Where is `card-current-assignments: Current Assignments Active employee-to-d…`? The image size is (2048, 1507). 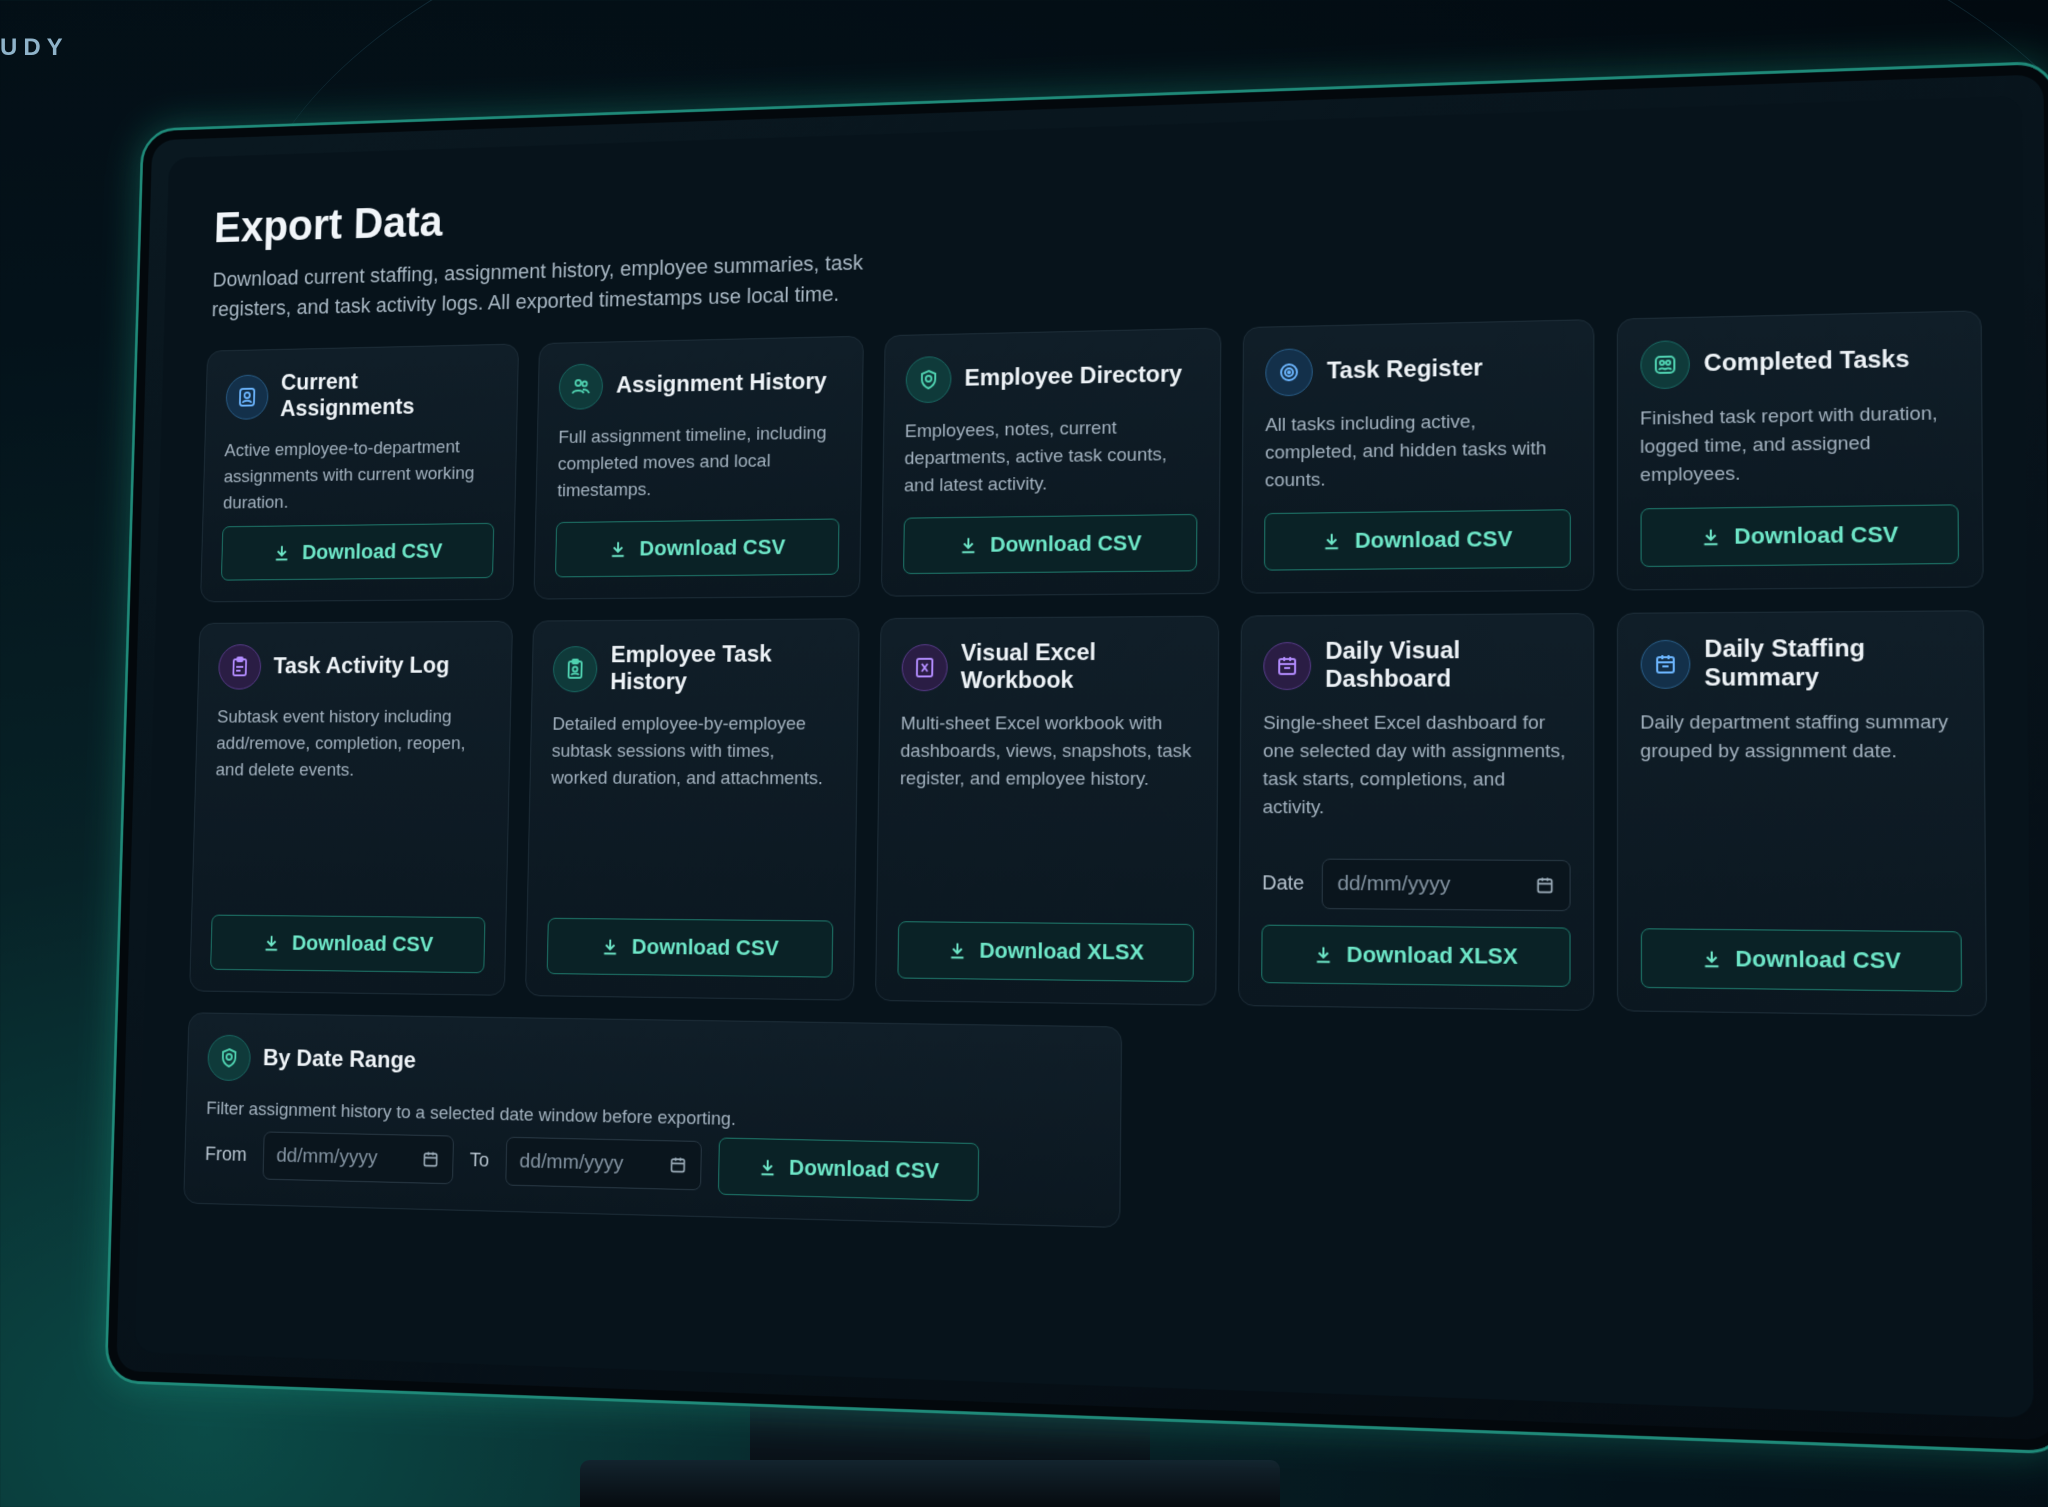
card-current-assignments: Current Assignments Active employee-to-d… is located at coordinates (360, 473).